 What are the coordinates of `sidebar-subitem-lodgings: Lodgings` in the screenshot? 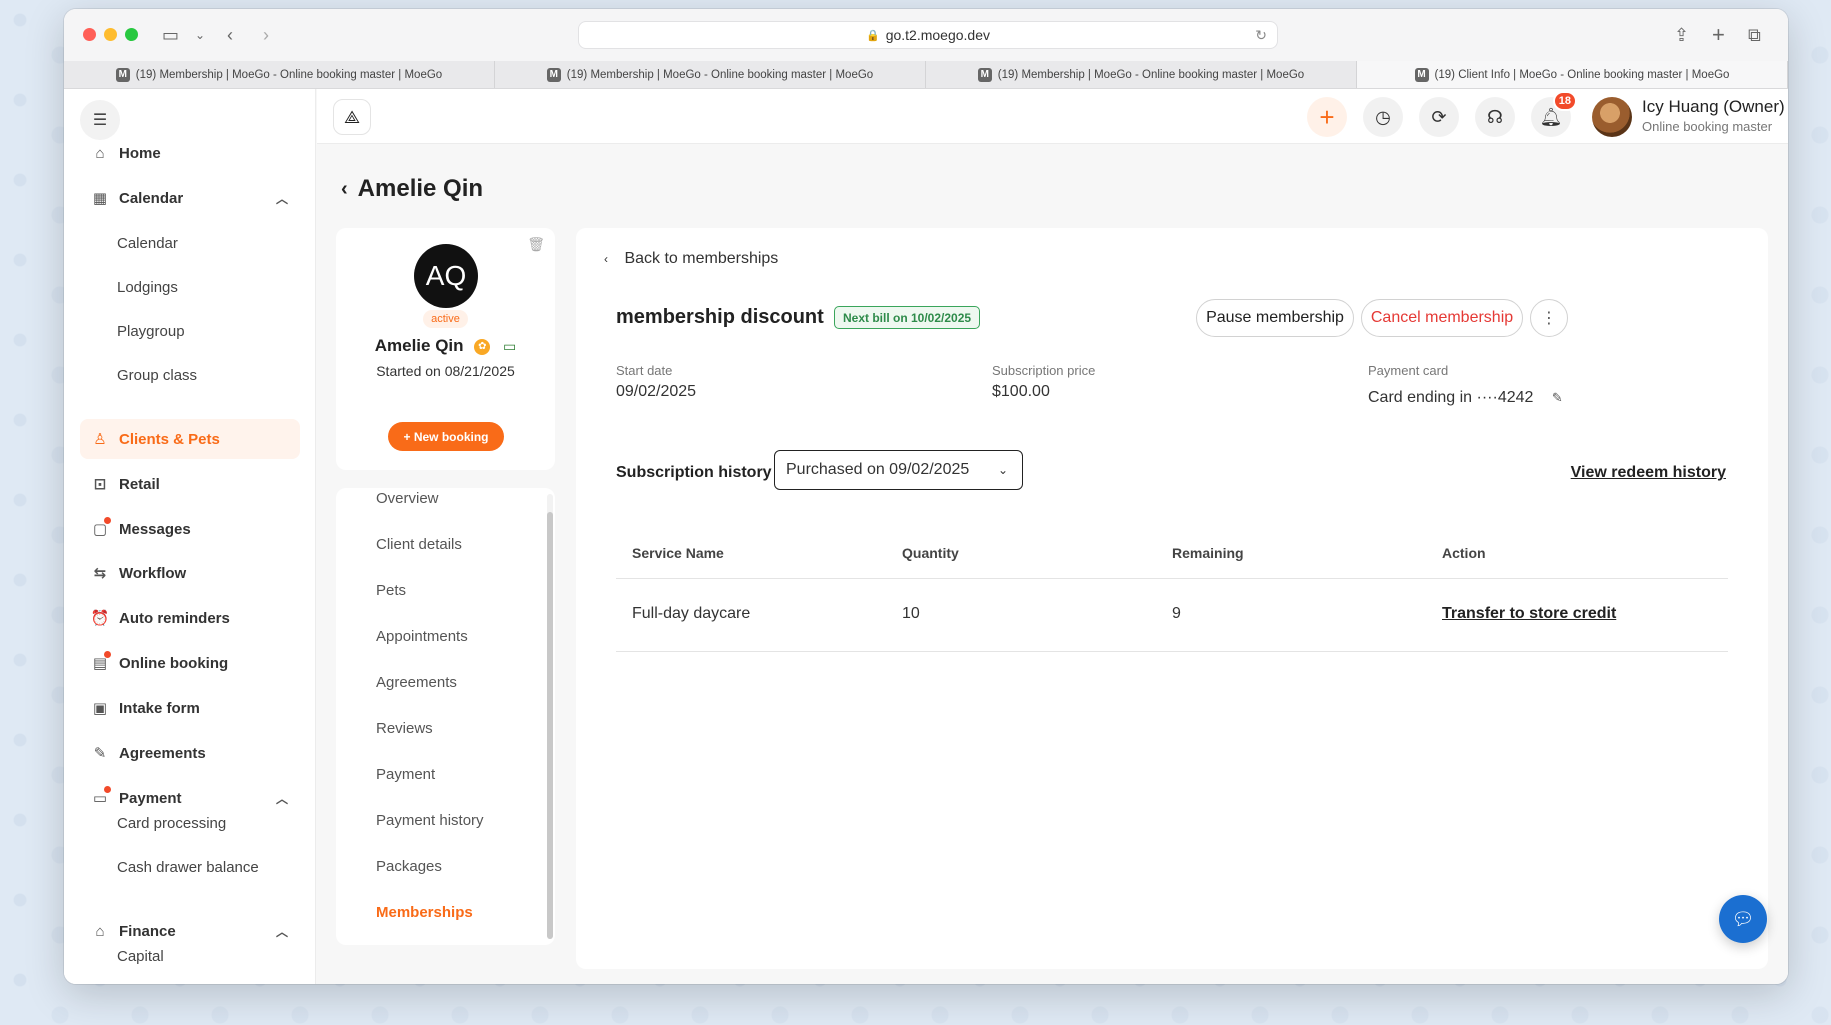 It's located at (147, 287).